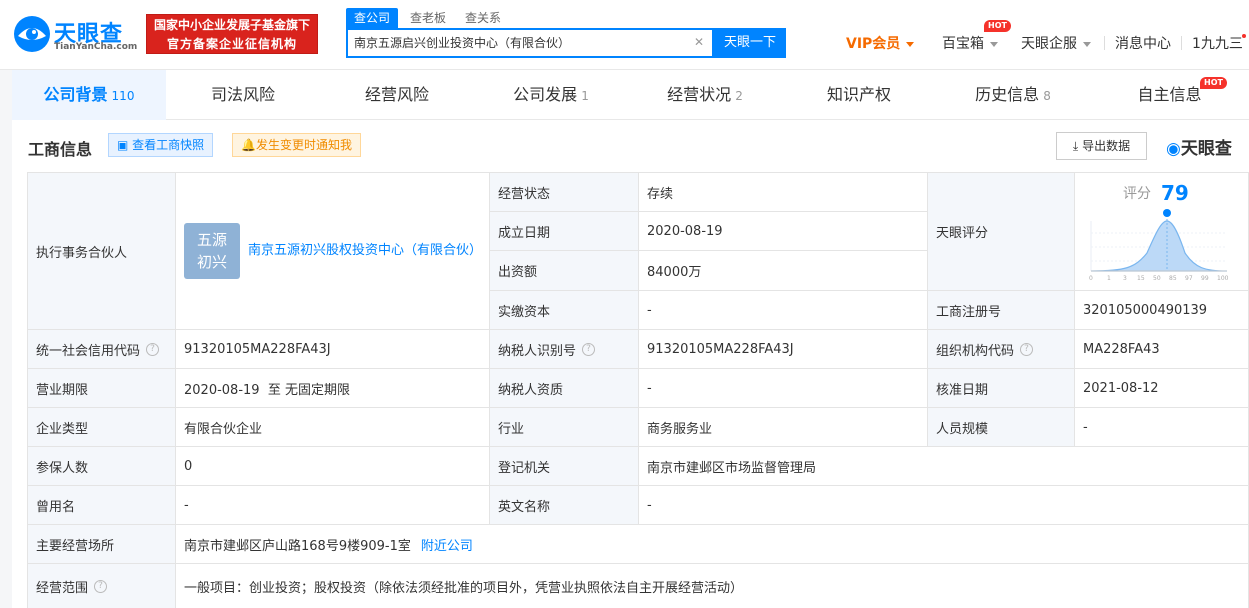  Describe the element at coordinates (537, 351) in the screenshot. I see `field-label: 纳税人识别号` at that location.